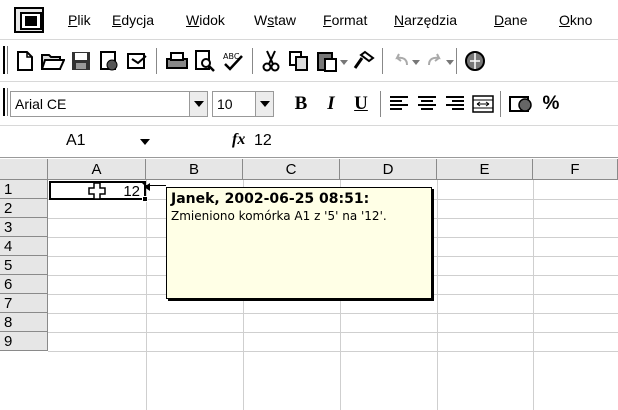 The image size is (618, 410). Describe the element at coordinates (301, 104) in the screenshot. I see `bold-button: B` at that location.